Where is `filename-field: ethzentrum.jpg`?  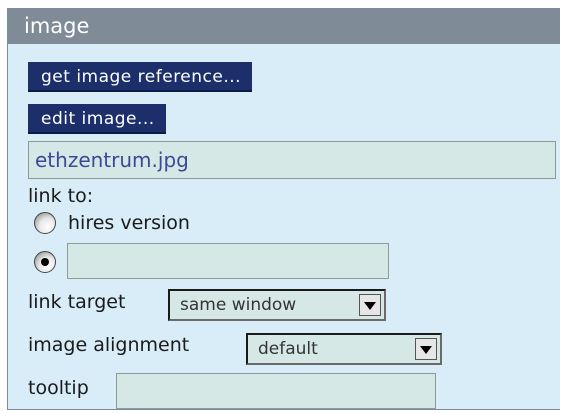 filename-field: ethzentrum.jpg is located at coordinates (292, 160).